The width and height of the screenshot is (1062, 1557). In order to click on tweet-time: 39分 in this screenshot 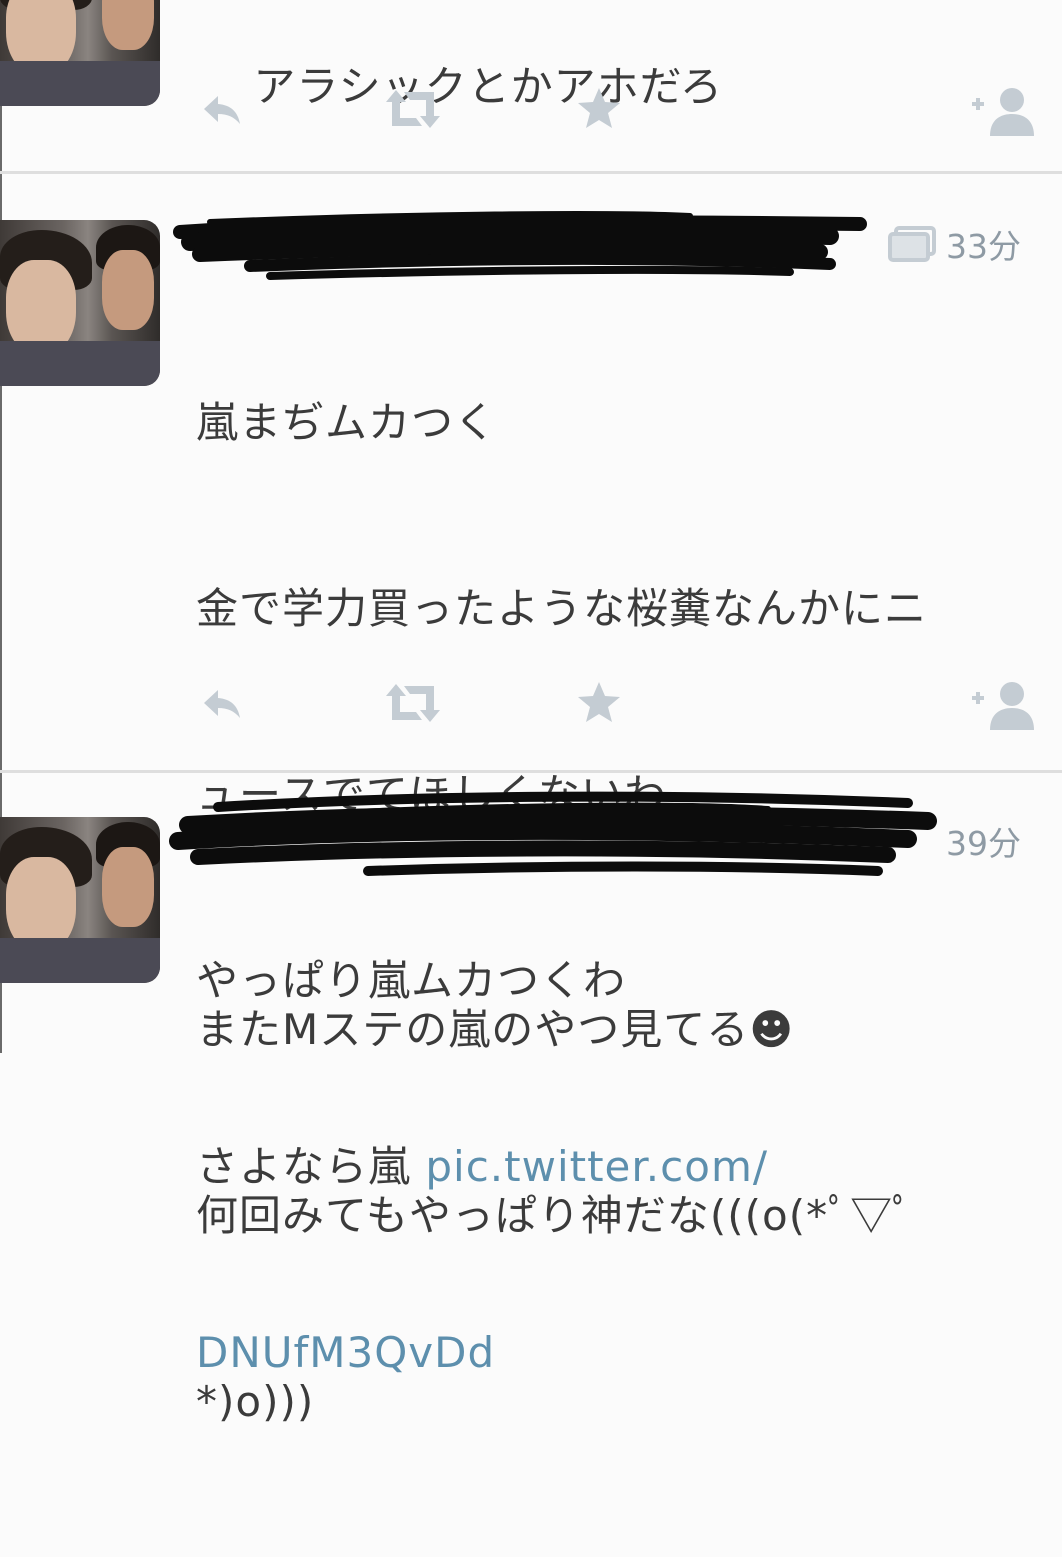, I will do `click(983, 841)`.